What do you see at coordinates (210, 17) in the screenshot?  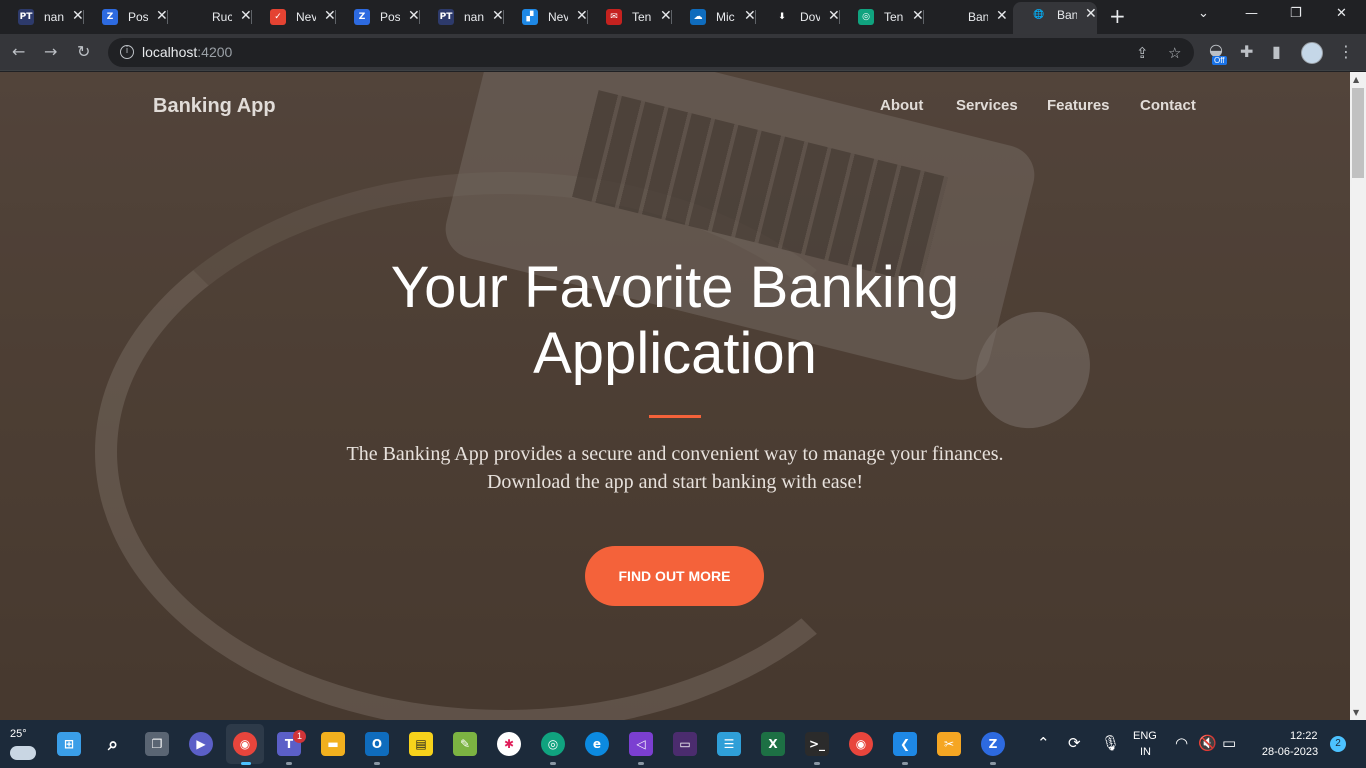 I see `tab-2: Ruc ✕` at bounding box center [210, 17].